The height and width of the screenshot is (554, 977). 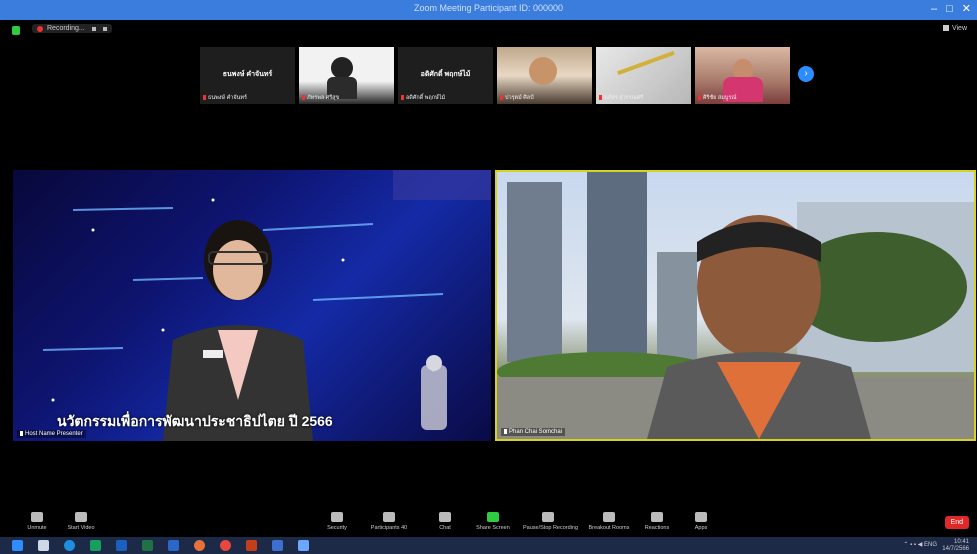 I want to click on apps-icon, so click(x=701, y=517).